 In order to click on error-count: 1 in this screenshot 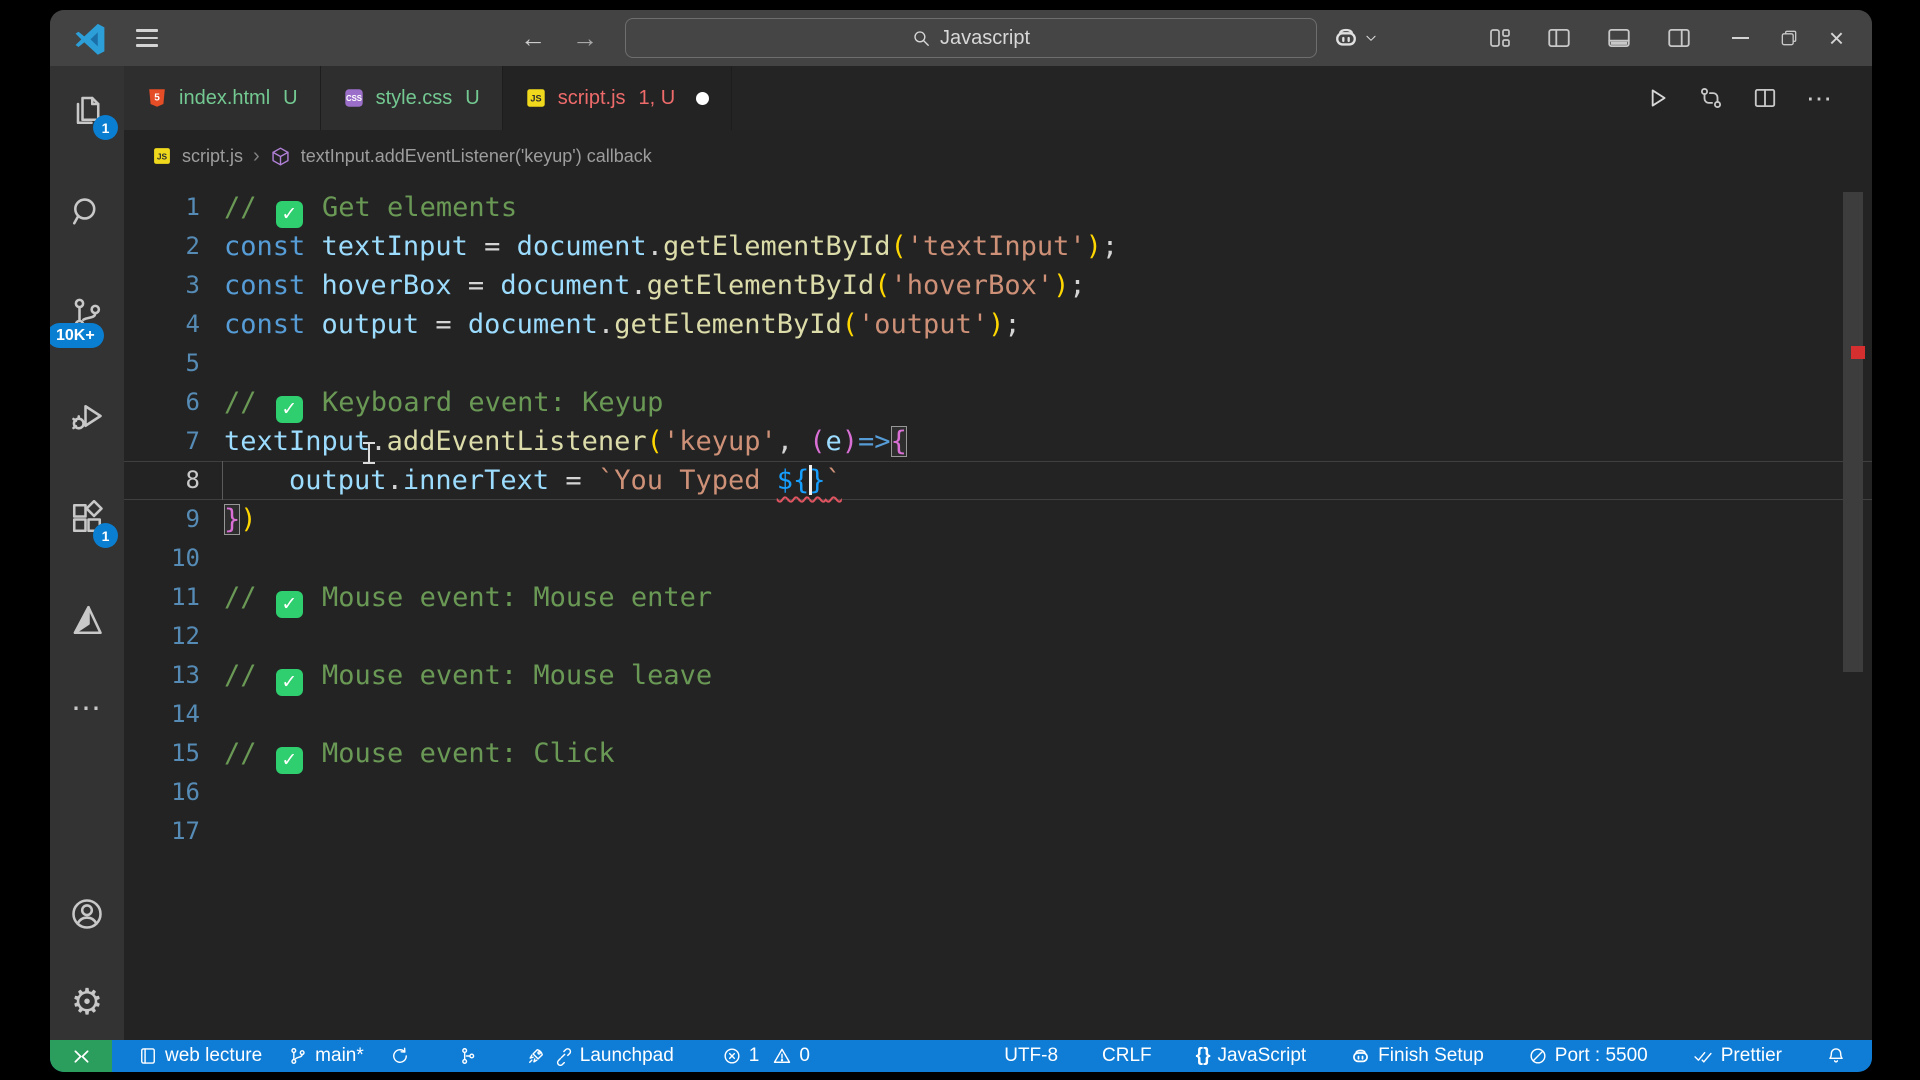, I will do `click(754, 1055)`.